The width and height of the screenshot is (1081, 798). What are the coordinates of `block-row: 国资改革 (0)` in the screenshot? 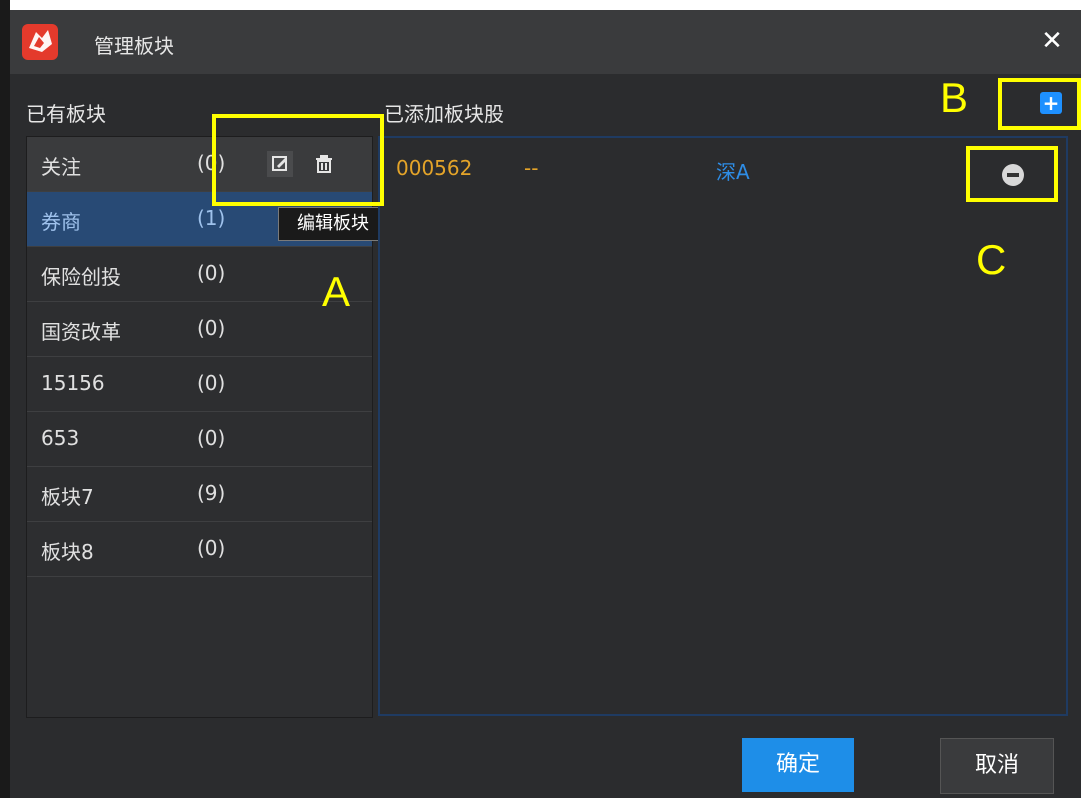 It's located at (199, 329).